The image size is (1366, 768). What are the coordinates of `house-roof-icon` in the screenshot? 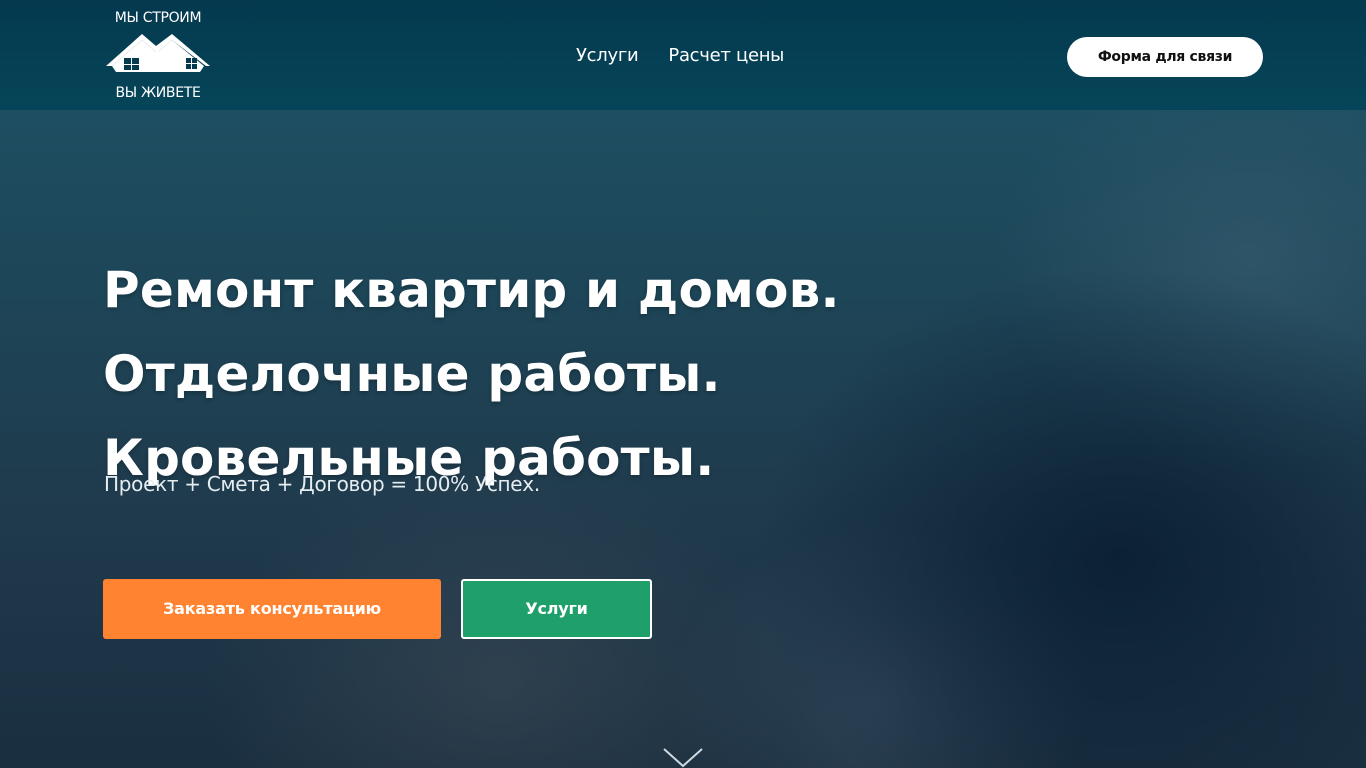 It's located at (158, 53).